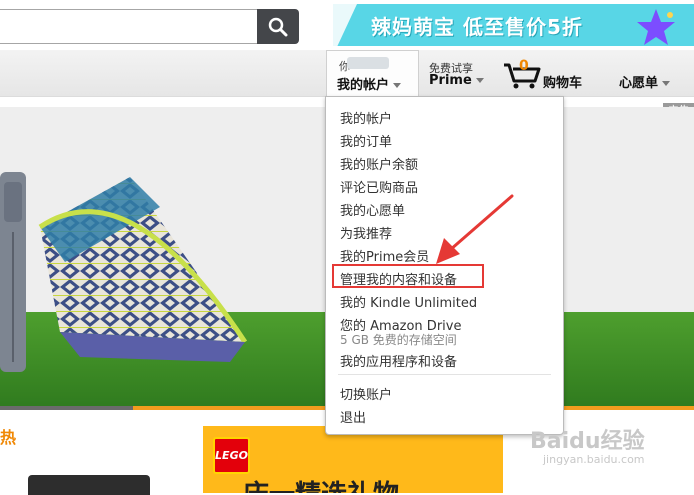  I want to click on carousel-indicator-active, so click(66, 408).